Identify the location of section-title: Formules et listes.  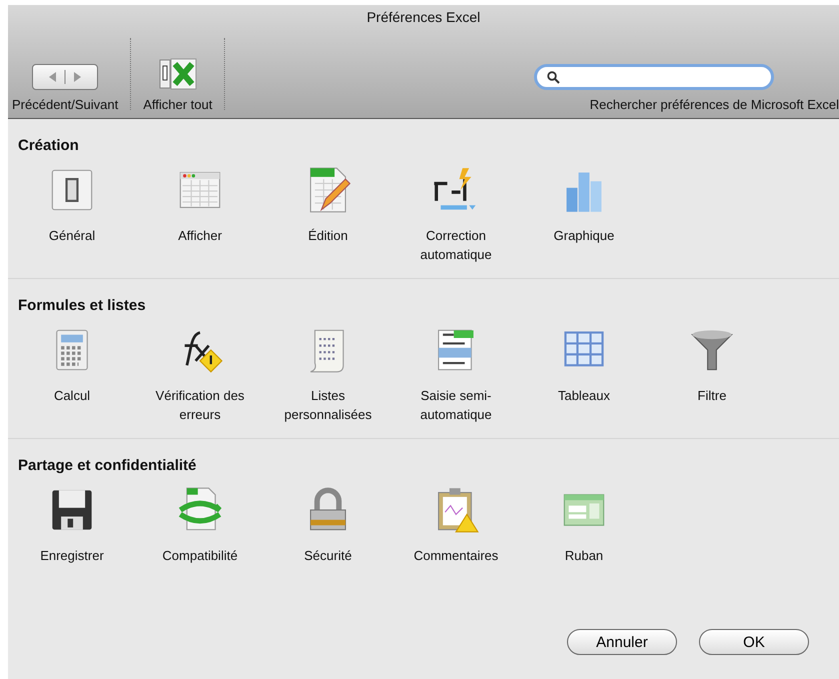
(82, 305).